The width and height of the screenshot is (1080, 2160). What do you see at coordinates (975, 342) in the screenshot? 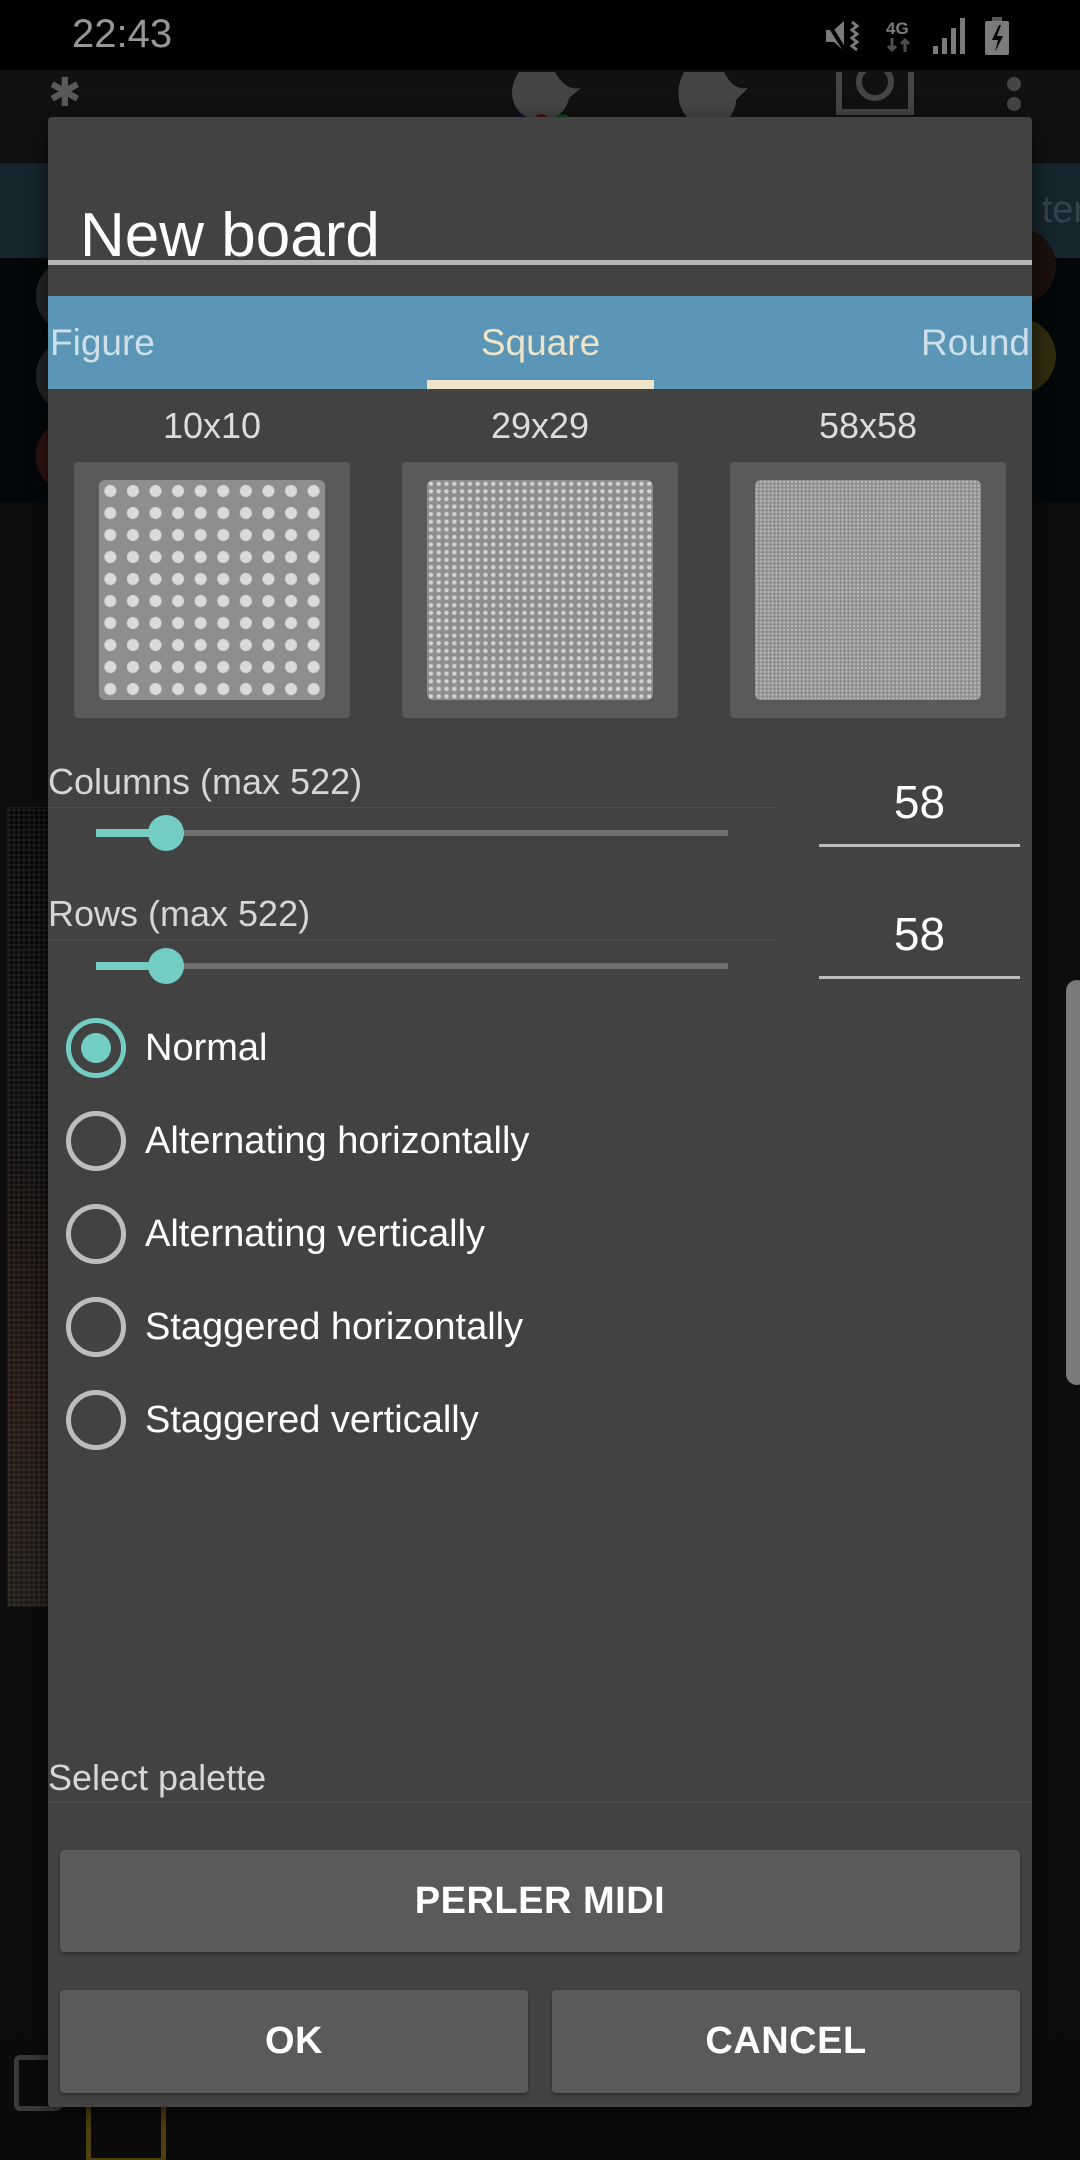
I see `tab-round: Round` at bounding box center [975, 342].